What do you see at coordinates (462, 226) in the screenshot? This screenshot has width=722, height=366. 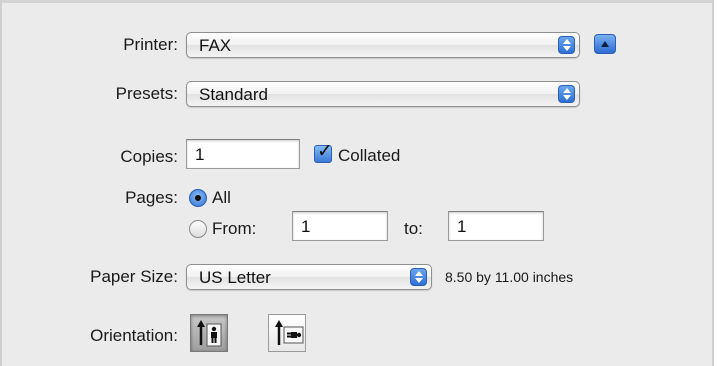 I see `pages-to-value: 1` at bounding box center [462, 226].